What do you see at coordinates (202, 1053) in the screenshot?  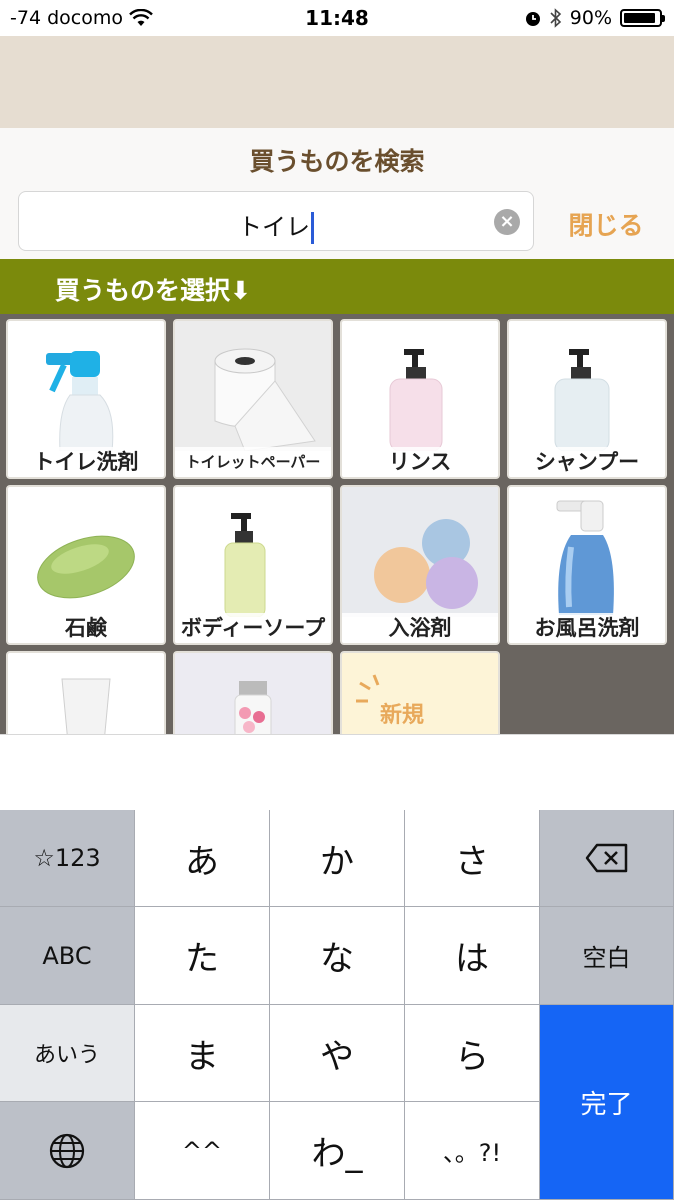 I see `key-ma: ま` at bounding box center [202, 1053].